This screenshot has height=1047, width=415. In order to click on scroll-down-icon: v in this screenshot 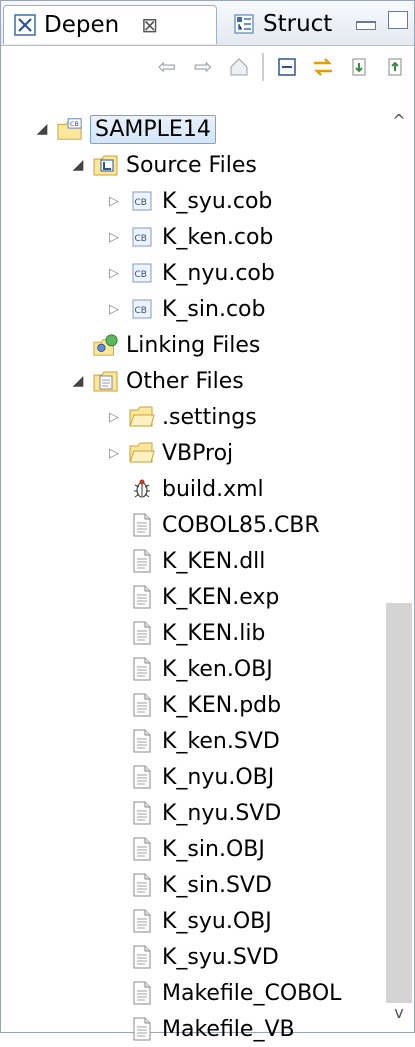, I will do `click(399, 1016)`.